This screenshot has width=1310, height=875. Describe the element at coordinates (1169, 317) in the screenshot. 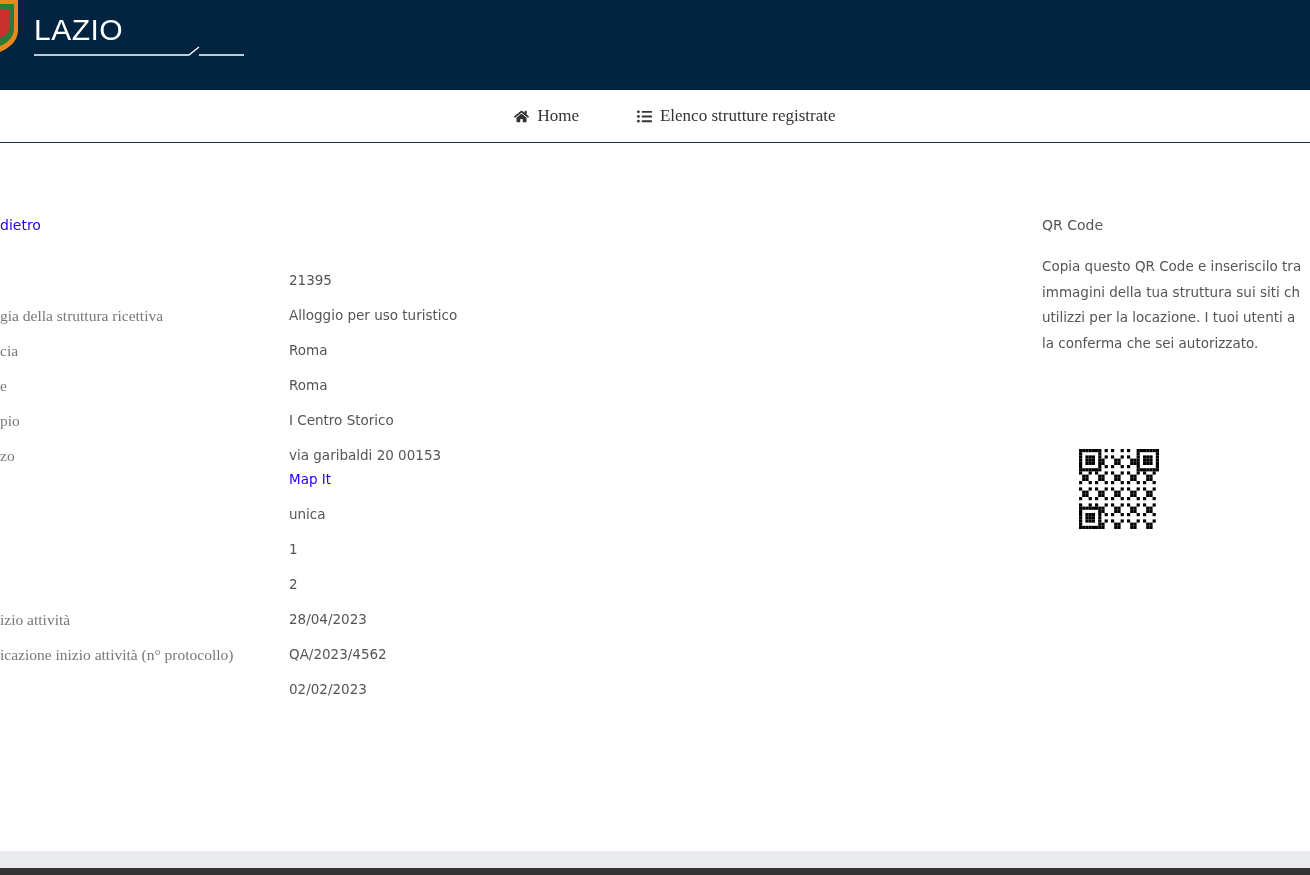

I see `qr-instructions-line: utilizzi per la locazione. I tuoi utenti a` at that location.